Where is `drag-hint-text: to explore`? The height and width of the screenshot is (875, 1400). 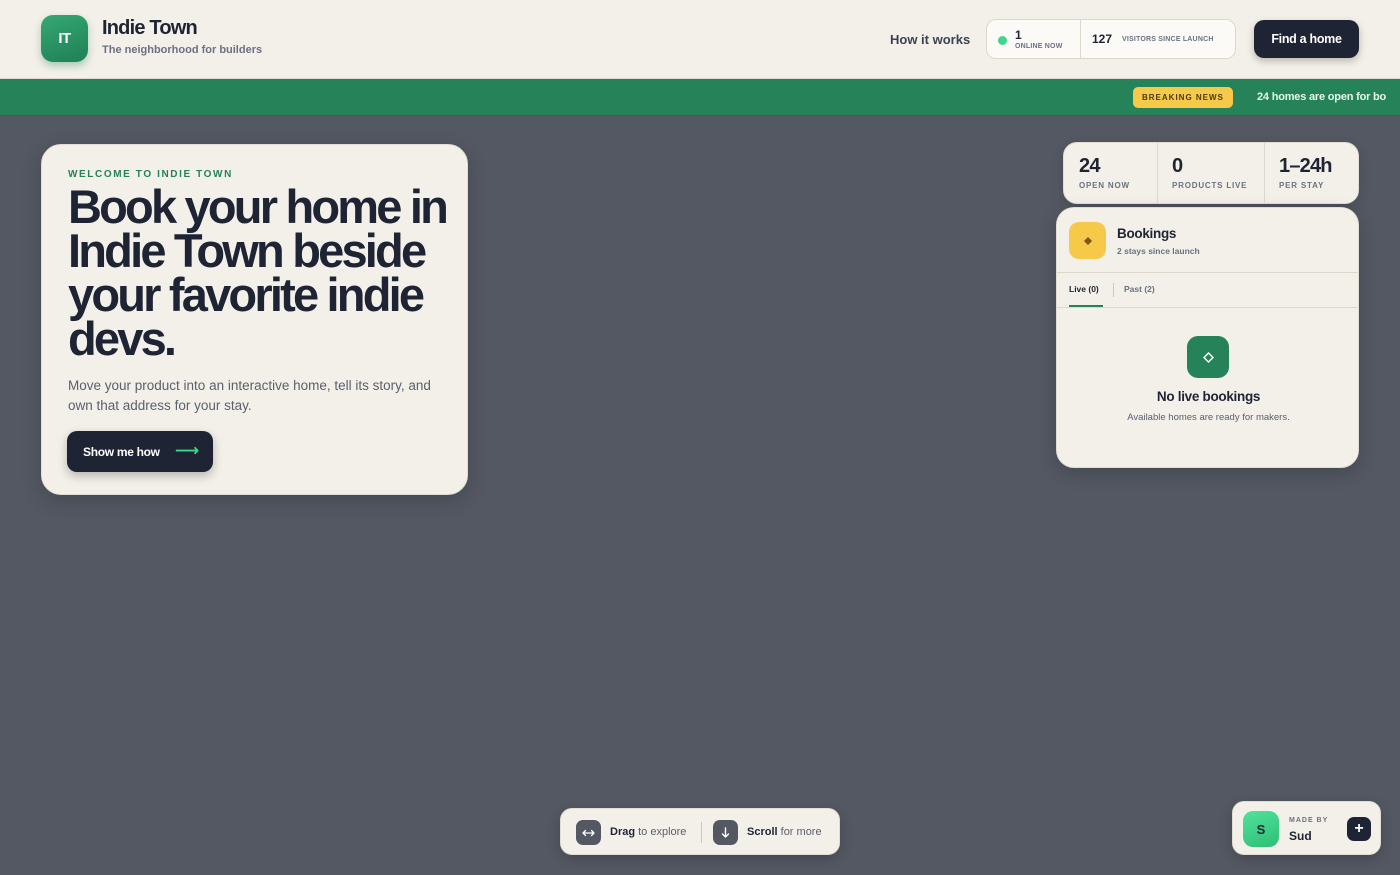 drag-hint-text: to explore is located at coordinates (661, 832).